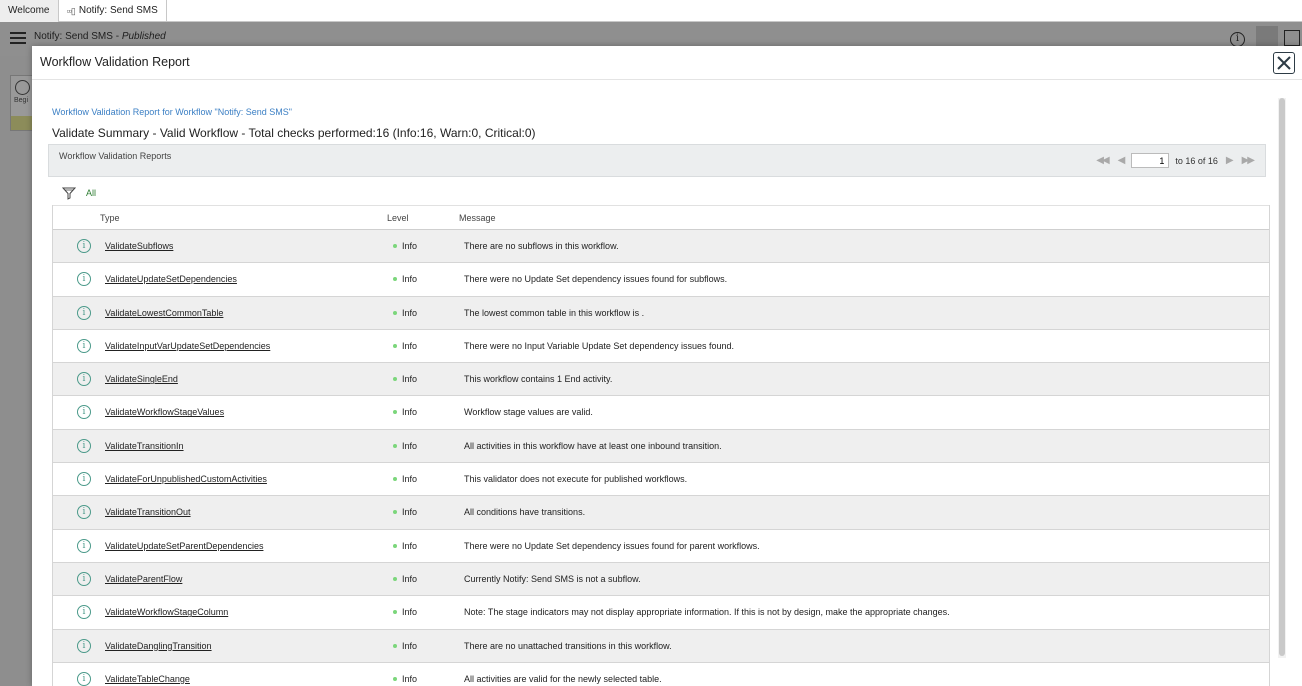 The width and height of the screenshot is (1302, 686). What do you see at coordinates (118, 10) in the screenshot?
I see `tab-notify-send-sms-label: Notify: Send SMS` at bounding box center [118, 10].